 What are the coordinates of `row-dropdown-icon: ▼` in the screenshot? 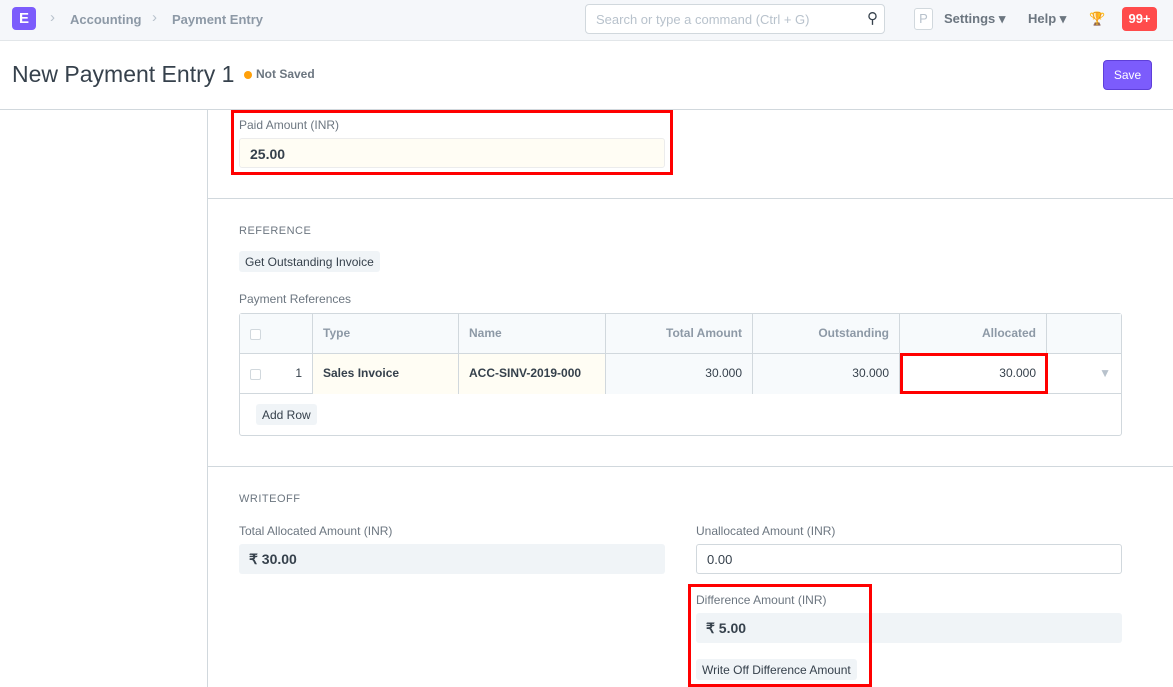 It's located at (1084, 374).